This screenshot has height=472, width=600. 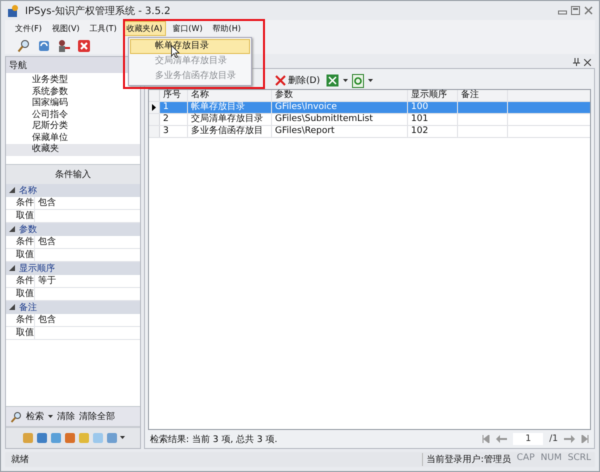 I want to click on column-header: 名称, so click(x=230, y=95).